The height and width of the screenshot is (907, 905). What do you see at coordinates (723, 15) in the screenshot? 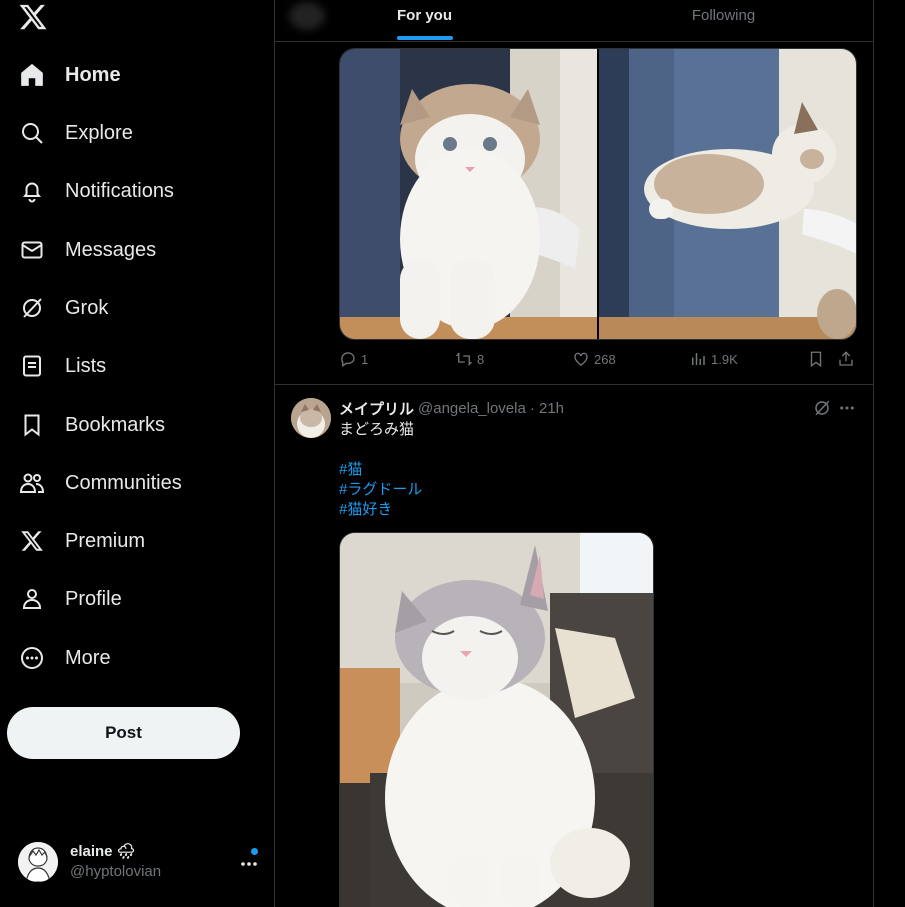
I see `tab-label: Following` at bounding box center [723, 15].